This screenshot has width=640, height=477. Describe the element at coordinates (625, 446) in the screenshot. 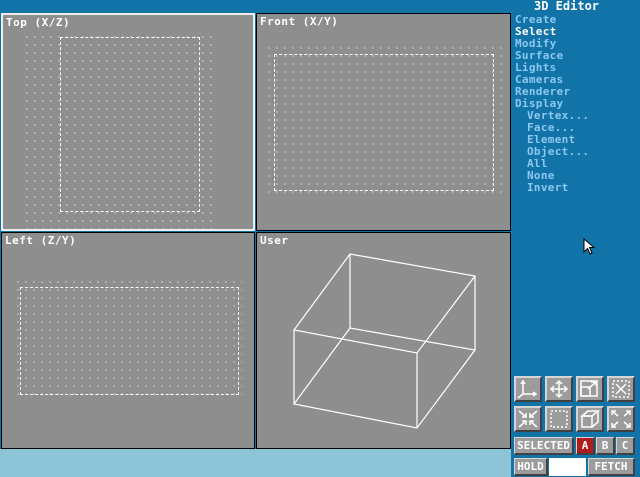

I see `selection-set-c-button: C` at that location.